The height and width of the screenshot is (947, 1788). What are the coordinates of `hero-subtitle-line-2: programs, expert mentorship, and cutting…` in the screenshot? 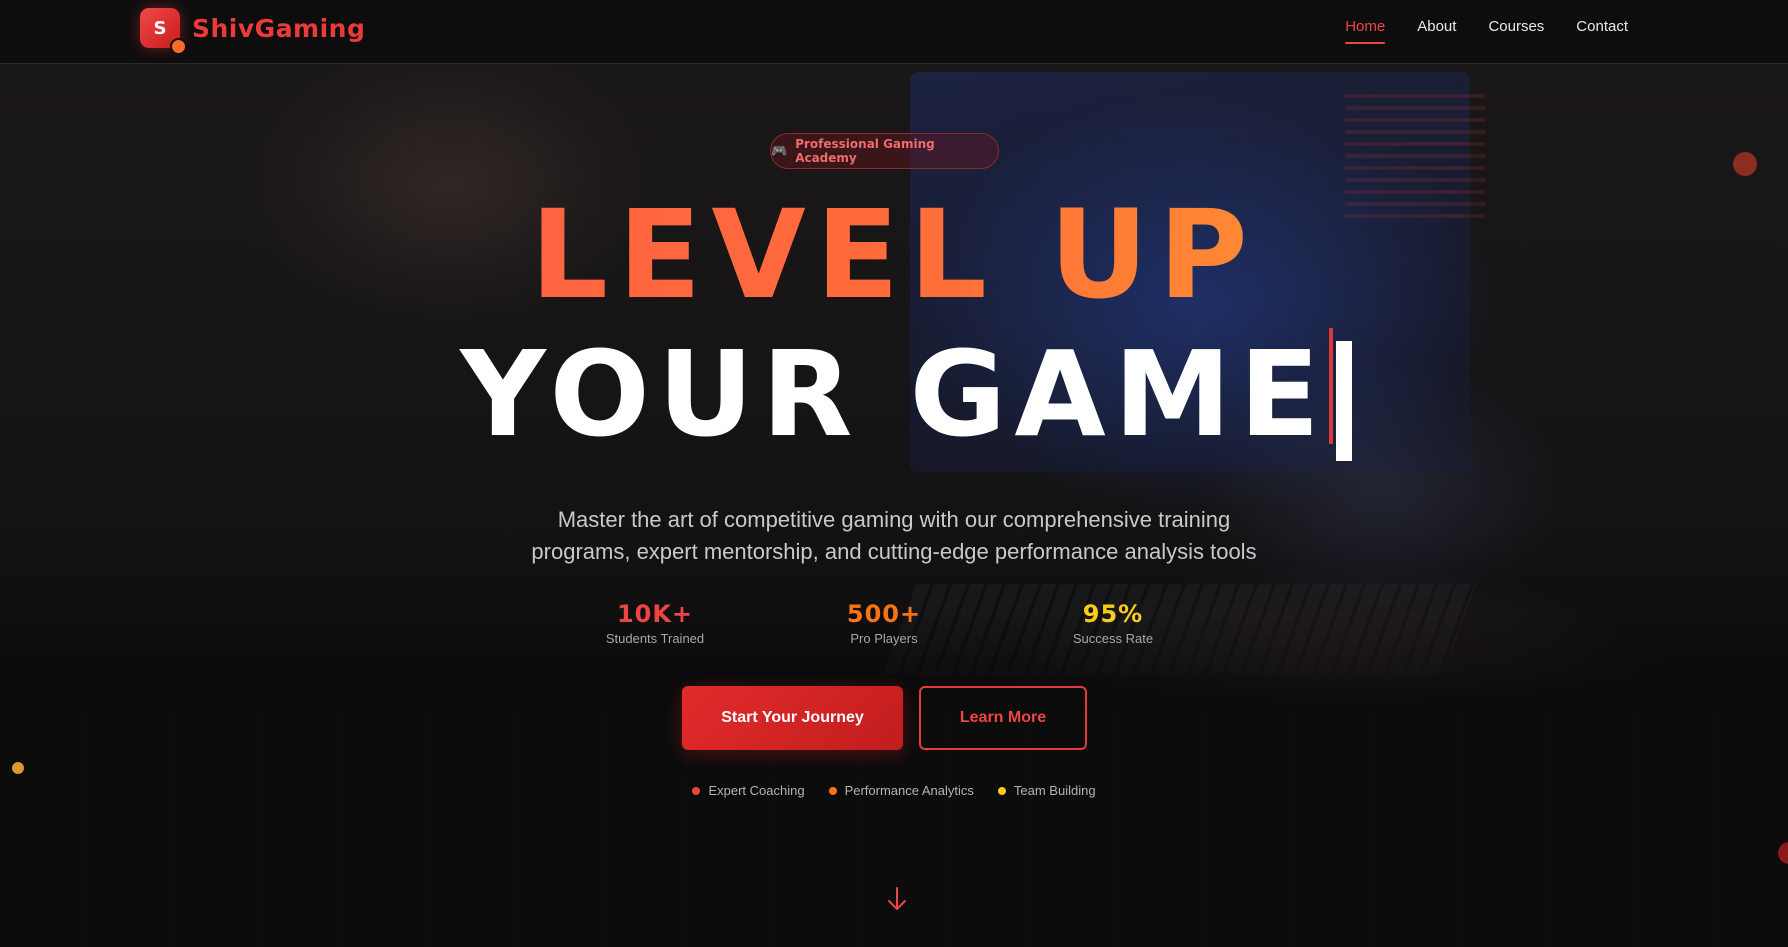 It's located at (894, 551).